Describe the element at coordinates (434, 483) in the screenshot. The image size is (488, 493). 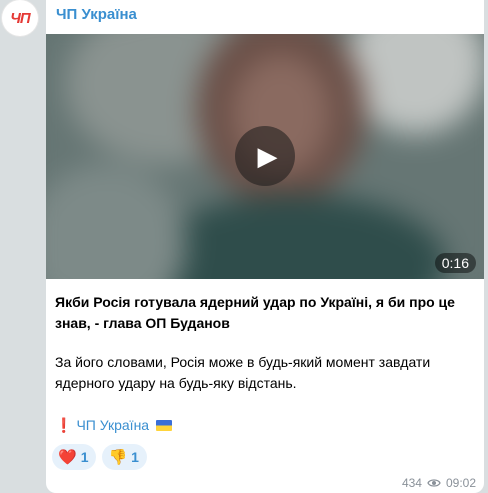
I see `eye-icon` at that location.